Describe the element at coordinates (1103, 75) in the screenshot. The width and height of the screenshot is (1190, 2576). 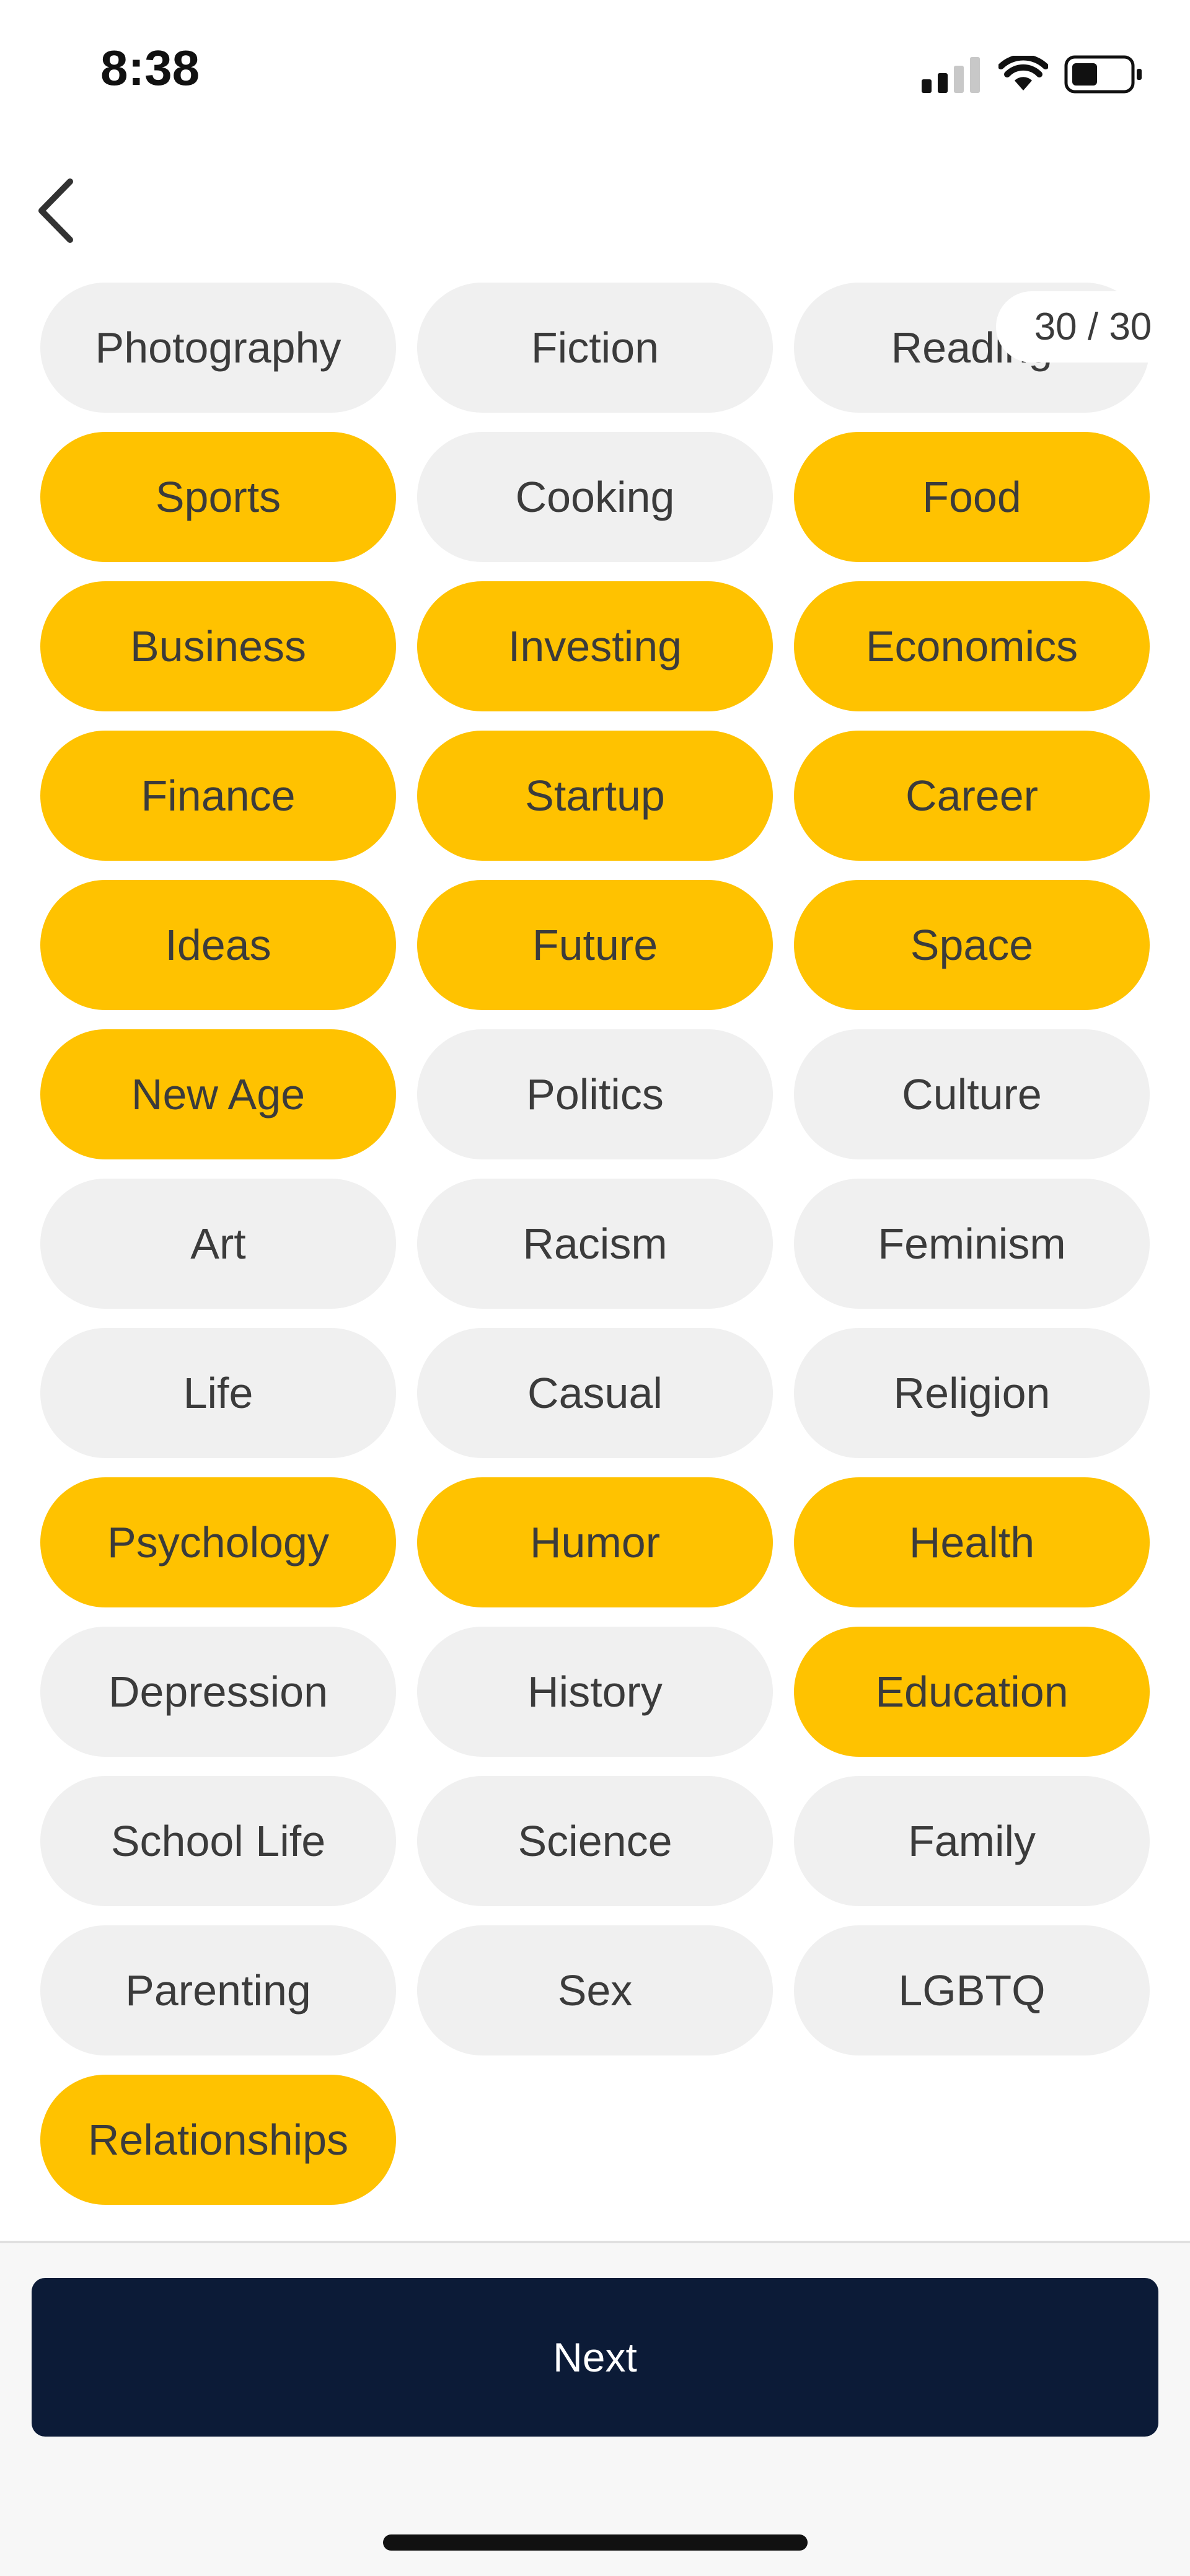
I see `battery-icon` at that location.